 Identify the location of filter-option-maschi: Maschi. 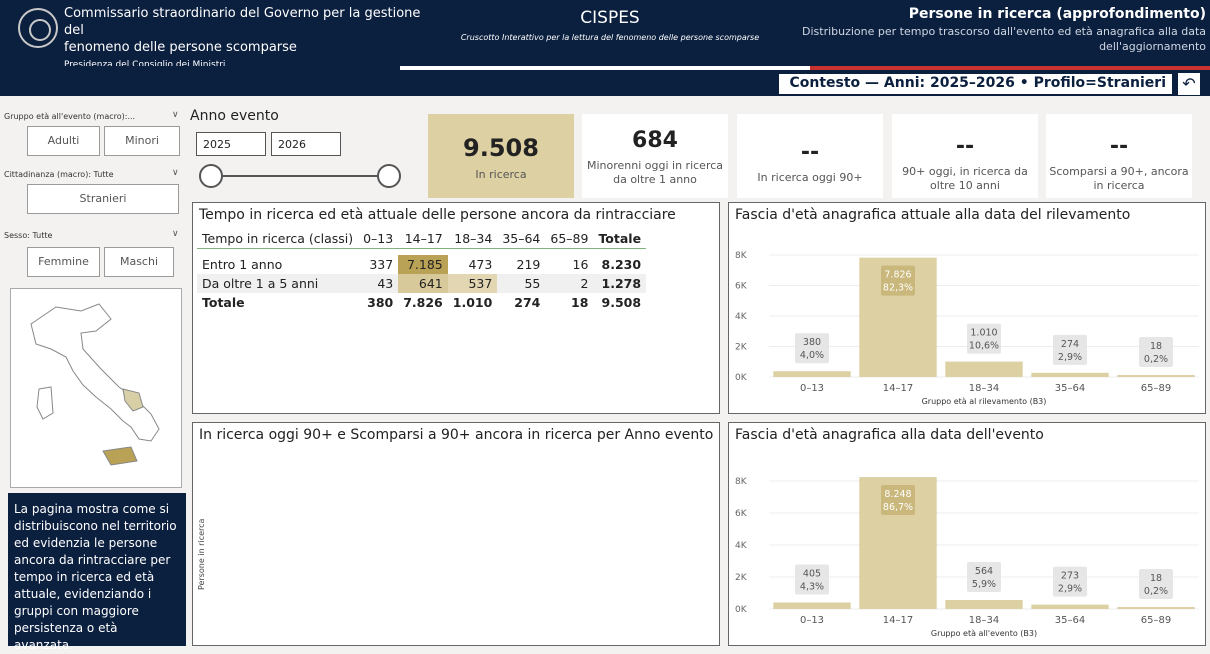
(139, 262).